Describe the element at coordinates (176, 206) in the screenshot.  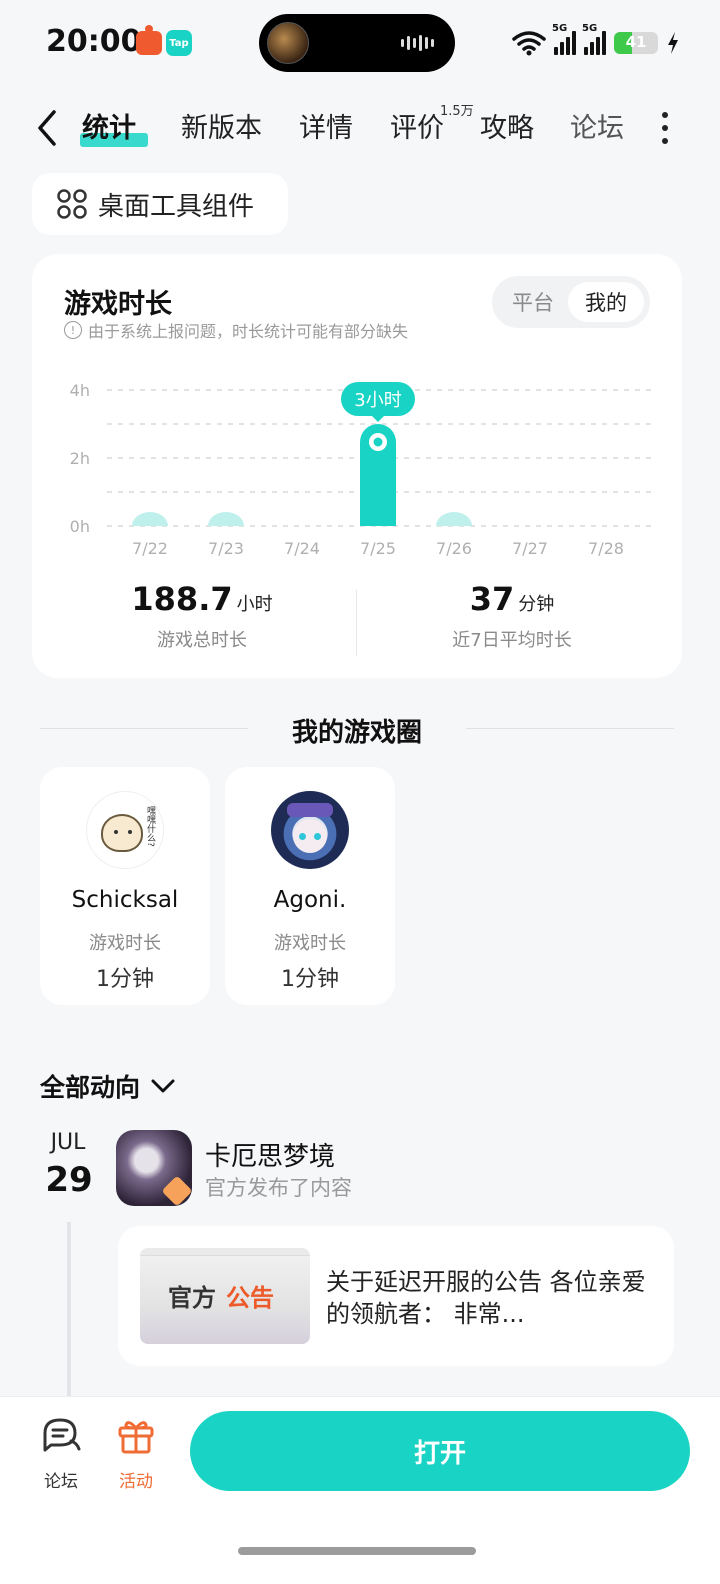
I see `desktop-widget-label: 桌面工具组件` at that location.